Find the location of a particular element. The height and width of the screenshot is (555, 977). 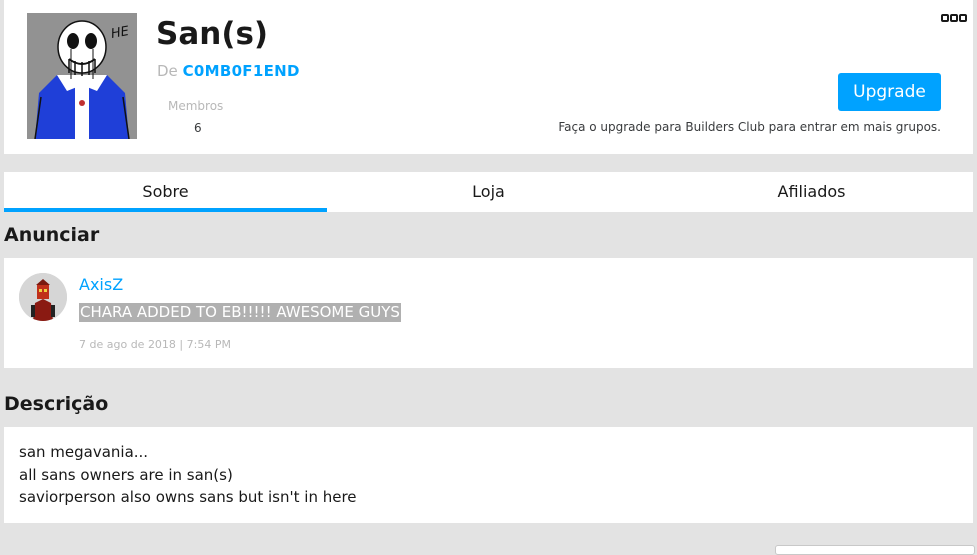

upgrade-button: Upgrade is located at coordinates (889, 92).